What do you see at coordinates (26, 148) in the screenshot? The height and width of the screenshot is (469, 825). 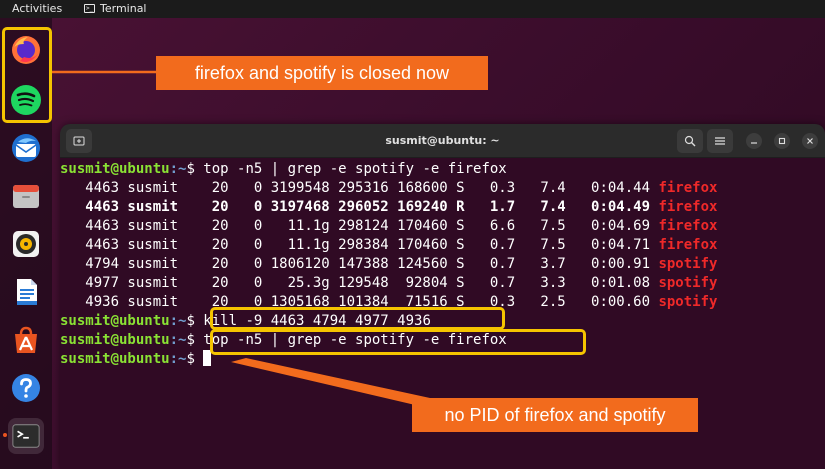 I see `thunderbird-icon` at bounding box center [26, 148].